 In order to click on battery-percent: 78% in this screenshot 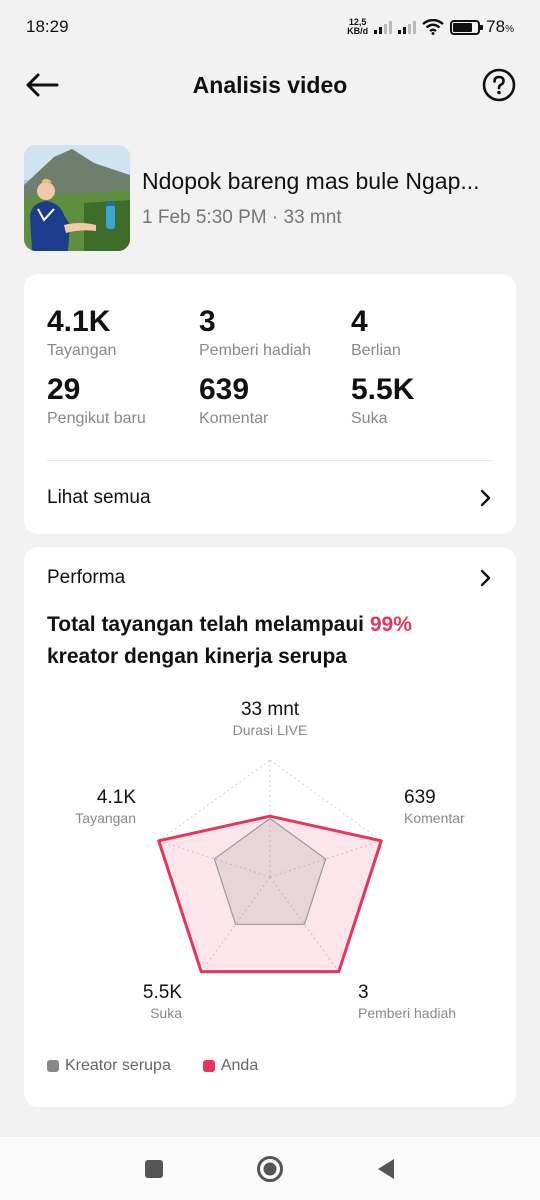, I will do `click(500, 26)`.